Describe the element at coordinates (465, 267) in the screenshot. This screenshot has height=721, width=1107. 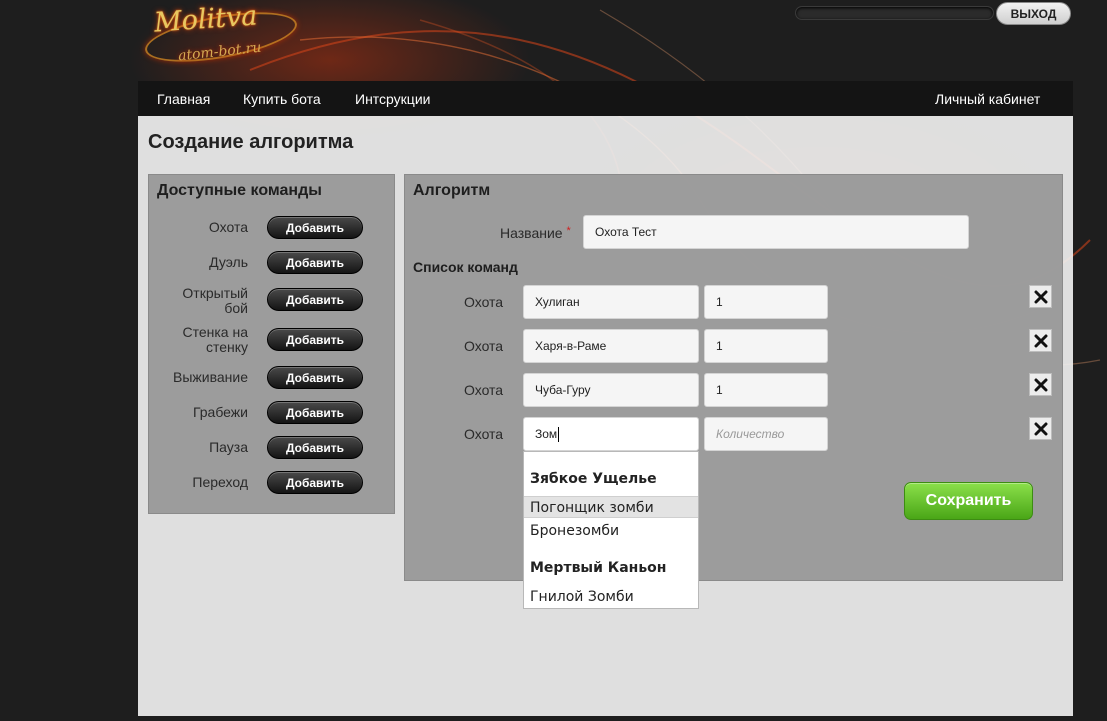
I see `command-list-title: Список команд` at that location.